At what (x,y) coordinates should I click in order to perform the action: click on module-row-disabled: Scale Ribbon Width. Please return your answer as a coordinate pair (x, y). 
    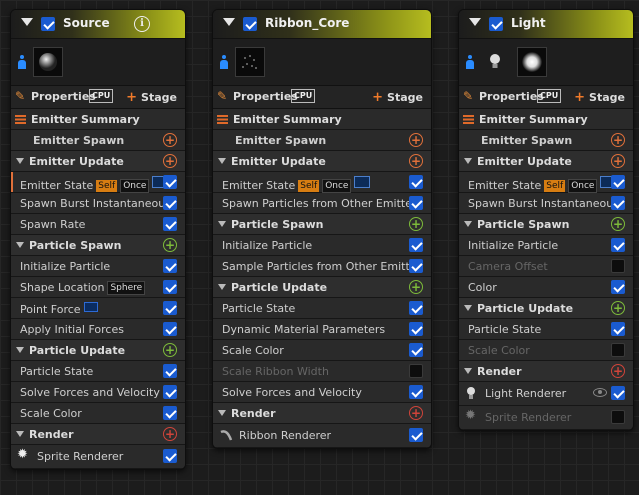
    Looking at the image, I should click on (322, 371).